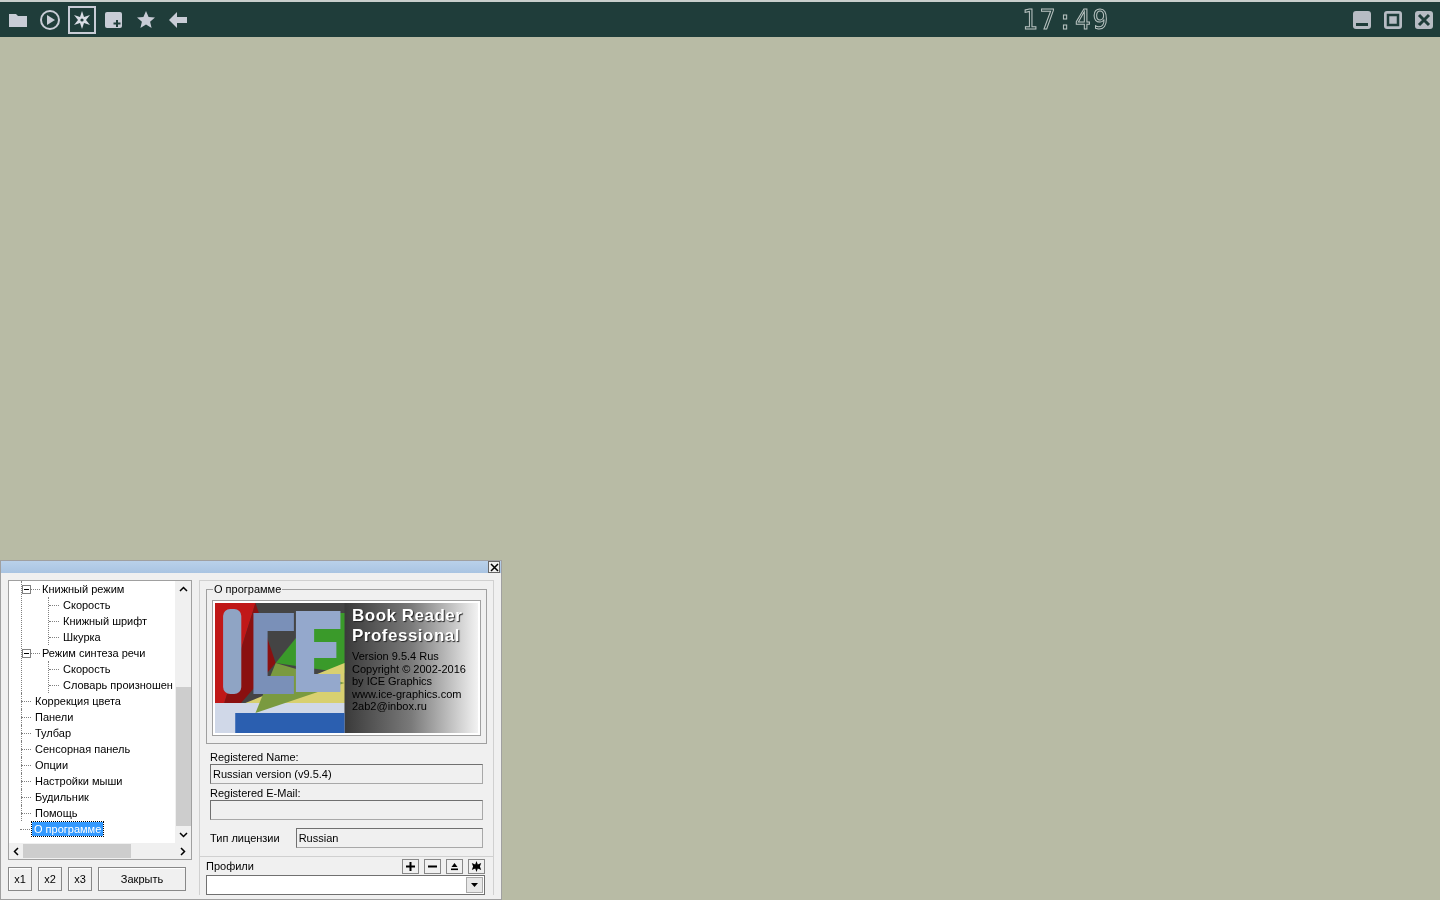 The image size is (1440, 900). What do you see at coordinates (82, 637) in the screenshot?
I see `tree-item: Шкурка` at bounding box center [82, 637].